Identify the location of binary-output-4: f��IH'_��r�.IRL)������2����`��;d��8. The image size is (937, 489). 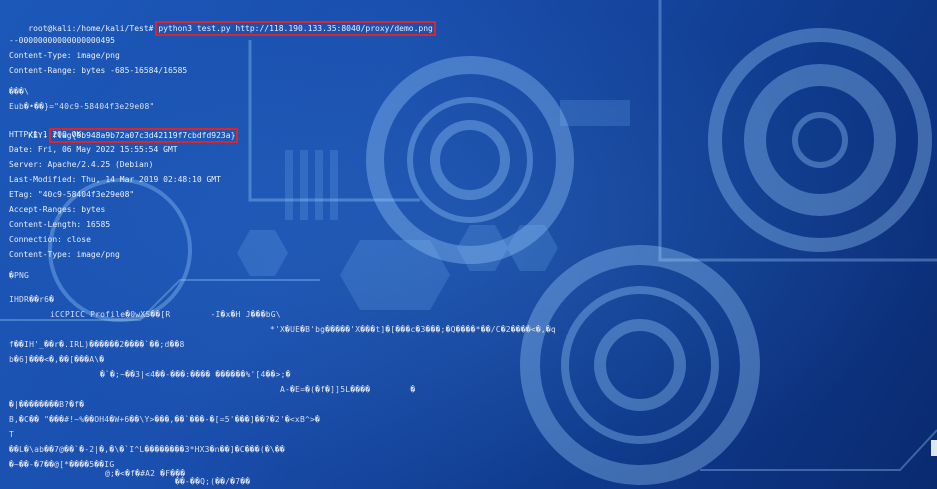
(97, 344).